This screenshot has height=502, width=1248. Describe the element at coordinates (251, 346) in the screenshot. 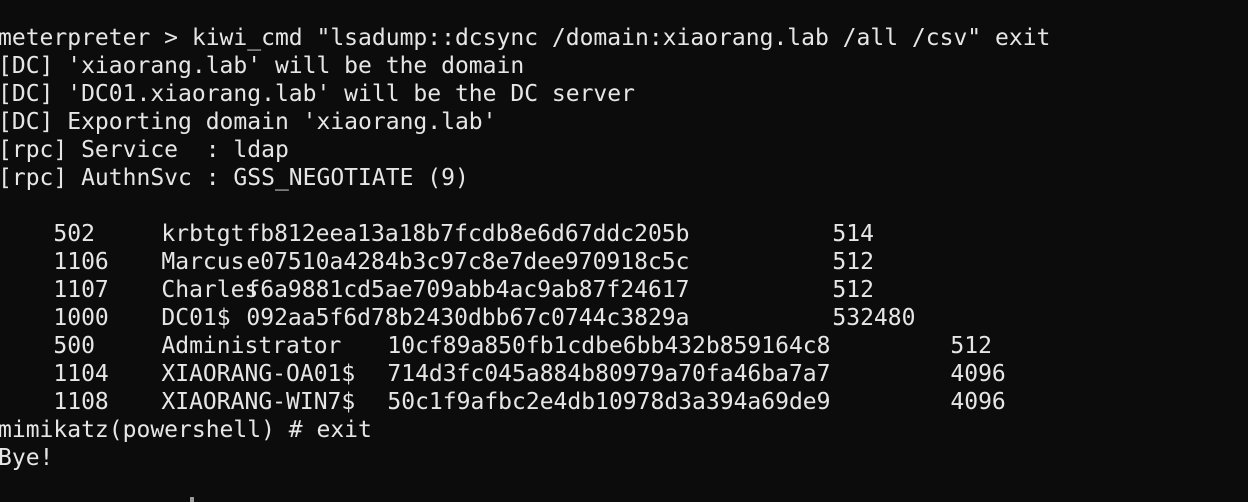

I see `user-cell: Administrator` at that location.